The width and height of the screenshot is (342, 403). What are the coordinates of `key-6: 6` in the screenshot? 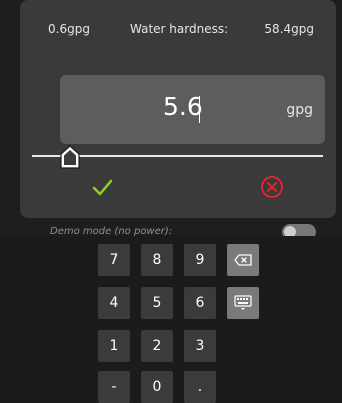 It's located at (200, 303).